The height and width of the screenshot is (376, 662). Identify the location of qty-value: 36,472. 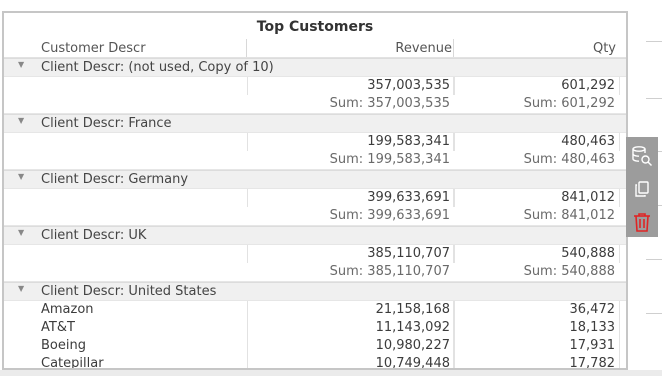
(592, 309).